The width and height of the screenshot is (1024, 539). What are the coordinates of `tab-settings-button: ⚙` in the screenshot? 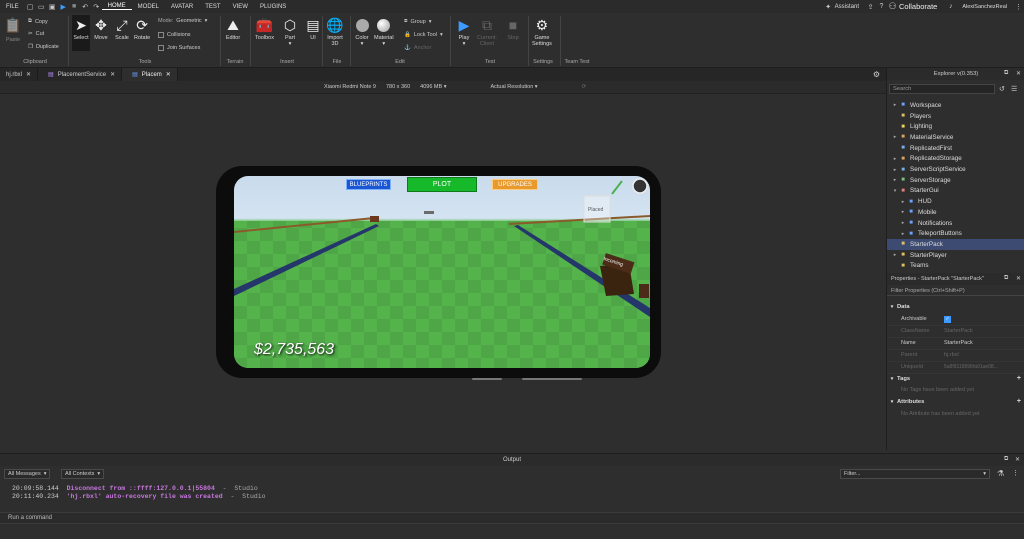 It's located at (876, 74).